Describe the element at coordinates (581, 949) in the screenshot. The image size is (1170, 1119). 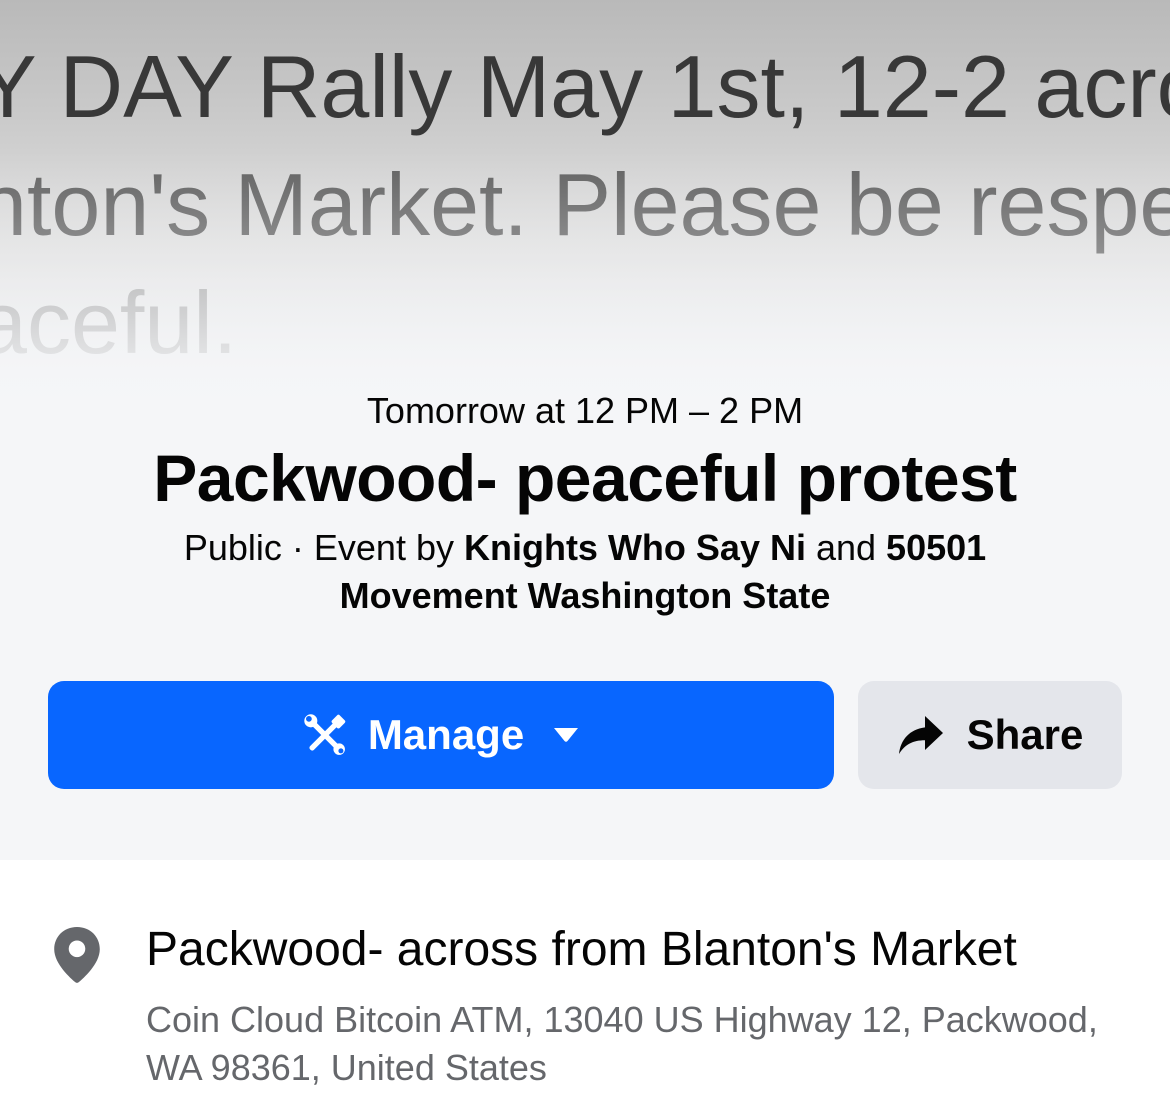
I see `location-name: Packwood- across from Blanton's Market` at that location.